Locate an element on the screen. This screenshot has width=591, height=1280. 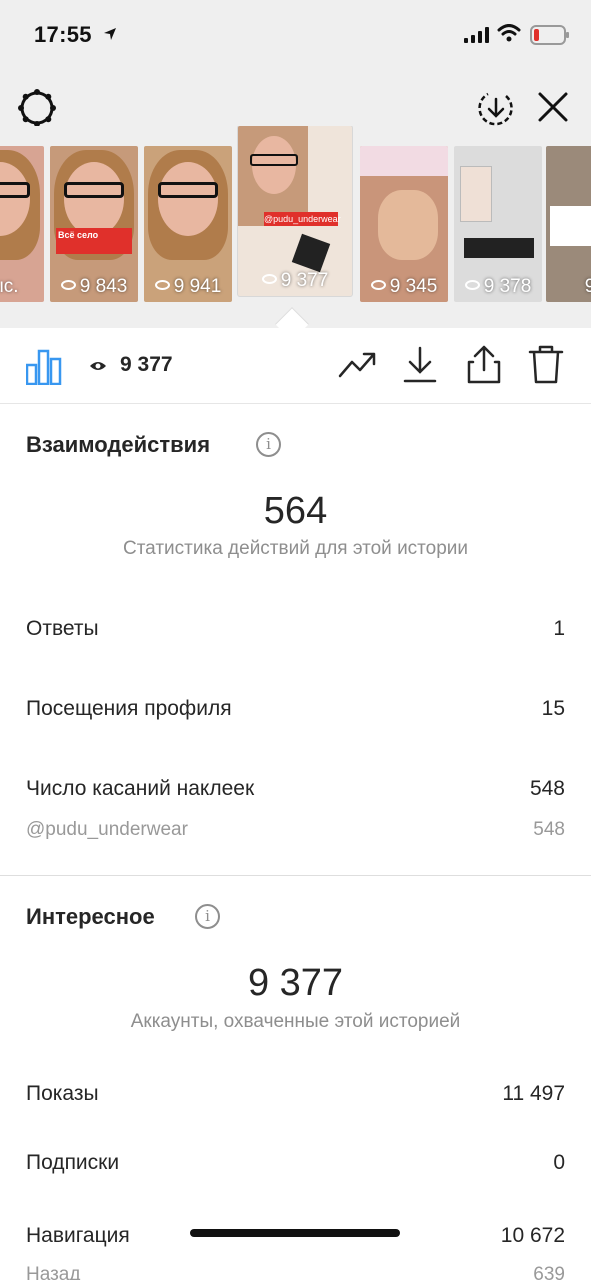
download-icon is located at coordinates (420, 365).